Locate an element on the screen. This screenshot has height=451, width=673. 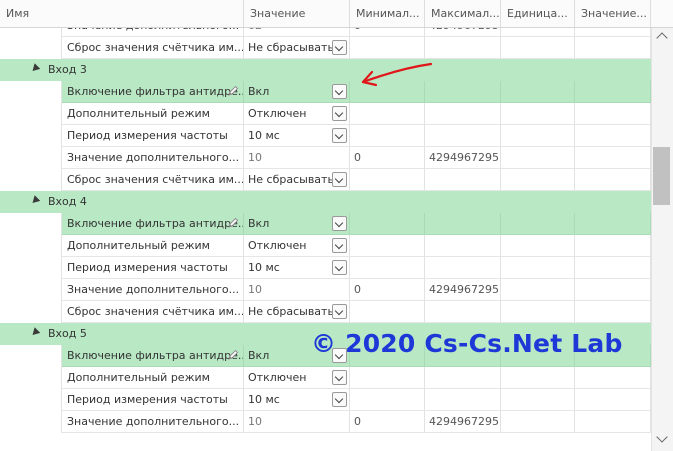
watermark-text: © 2020 Cs-Cs.Net Lab is located at coordinates (467, 343).